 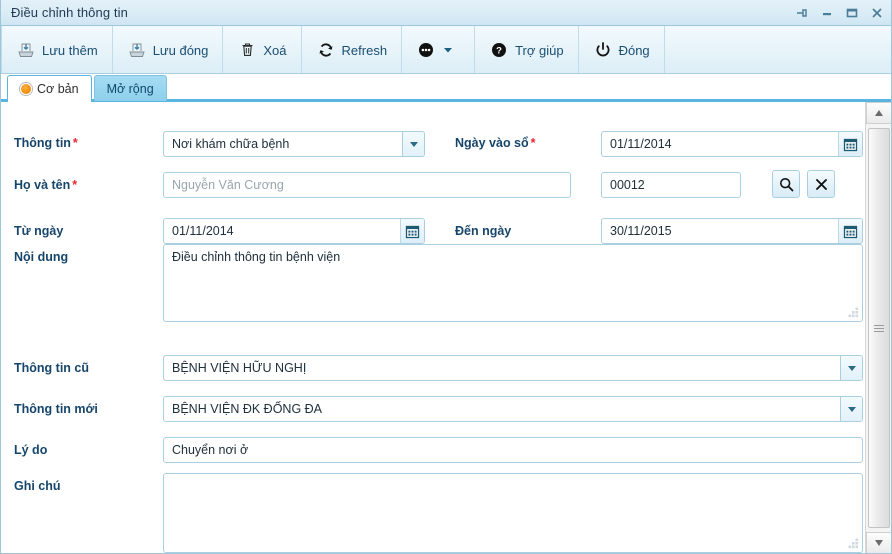 I want to click on tab-co-ban-label: Cơ bản, so click(x=58, y=89).